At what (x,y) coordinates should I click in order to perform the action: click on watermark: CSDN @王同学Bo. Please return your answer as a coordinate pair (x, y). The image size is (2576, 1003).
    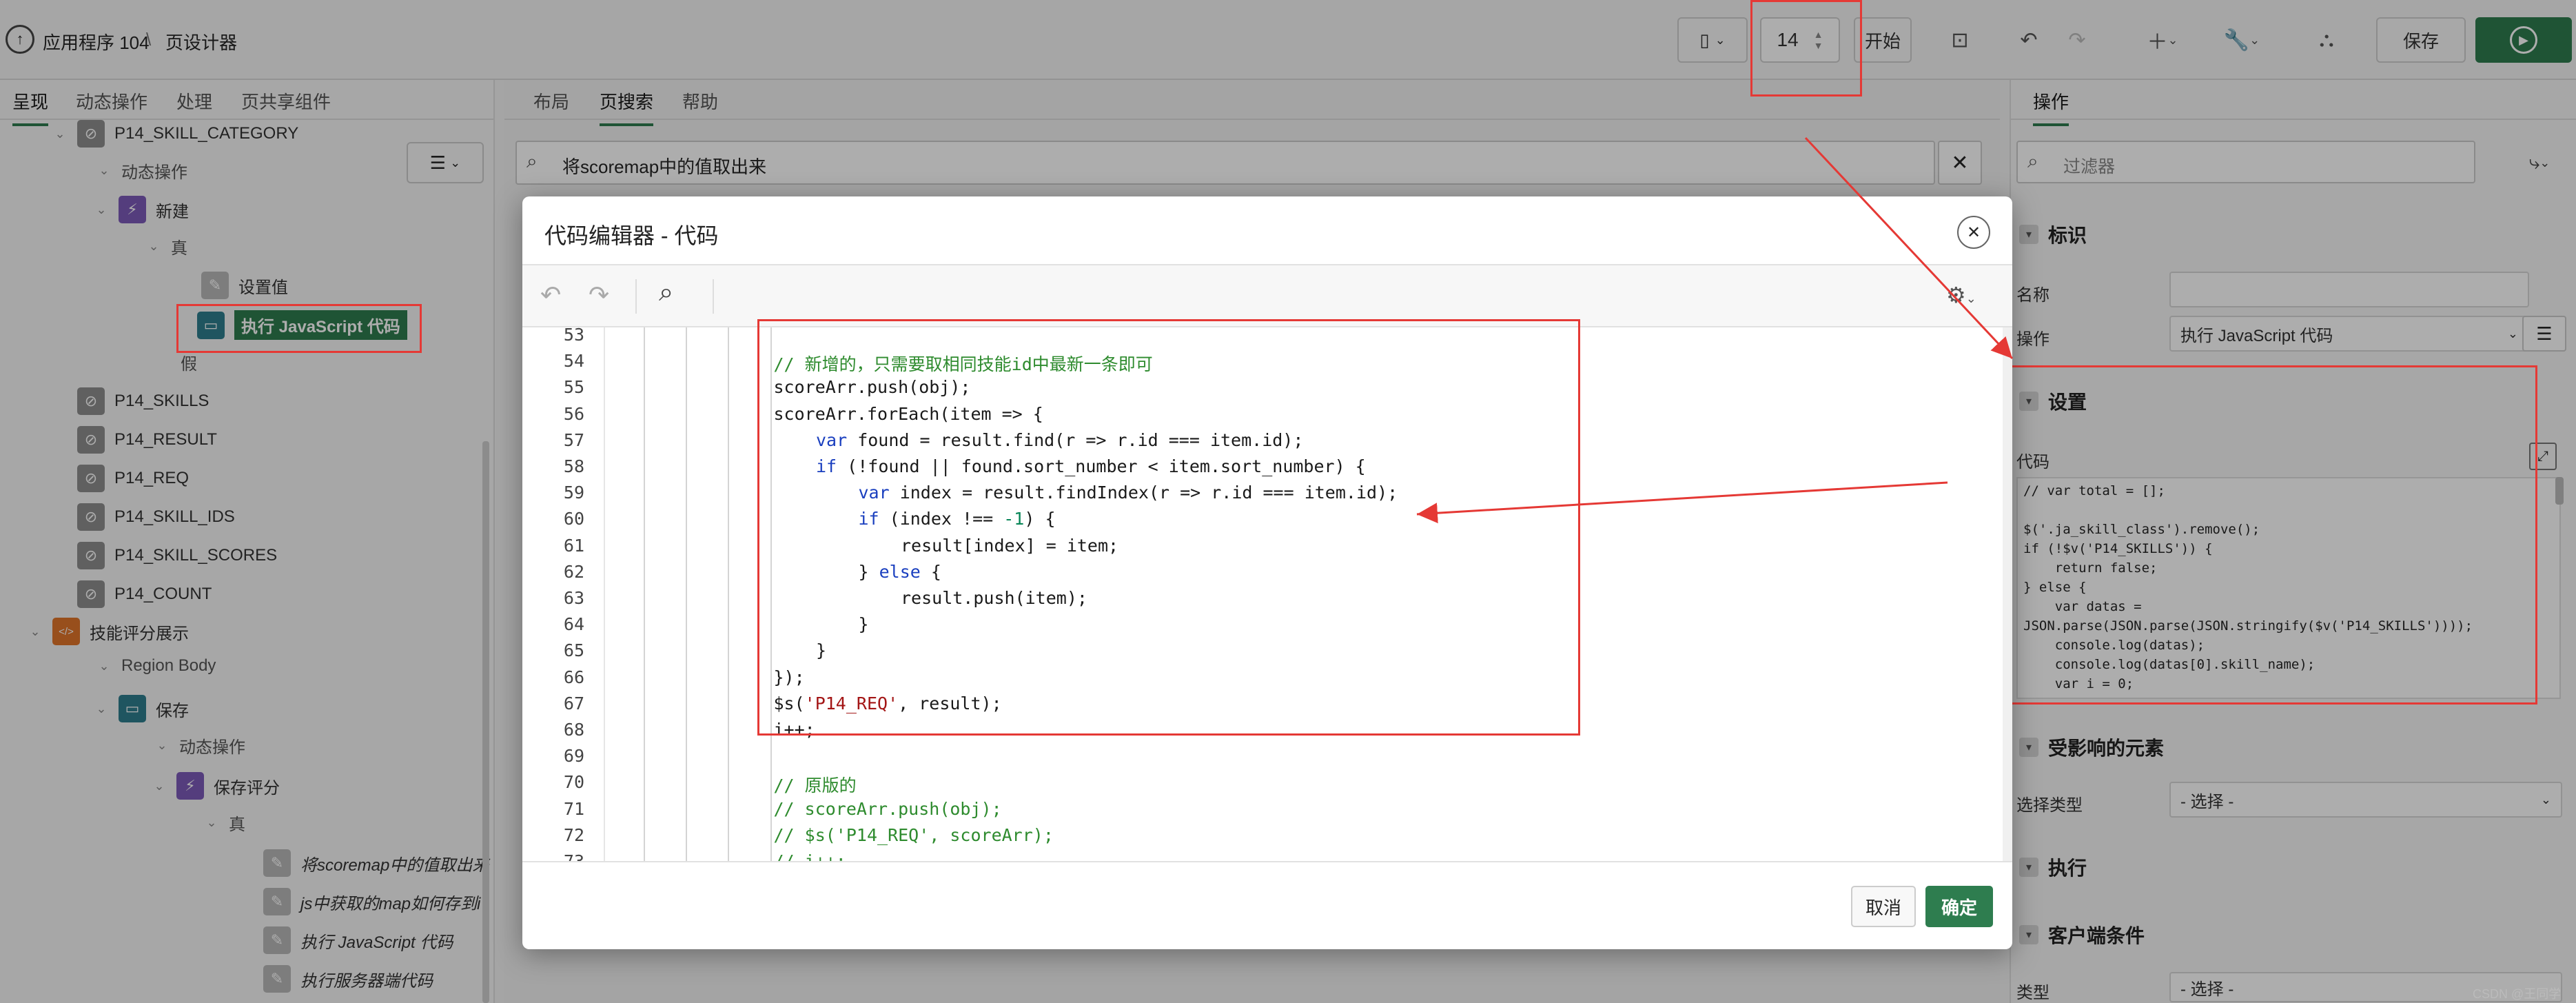
    Looking at the image, I should click on (2517, 995).